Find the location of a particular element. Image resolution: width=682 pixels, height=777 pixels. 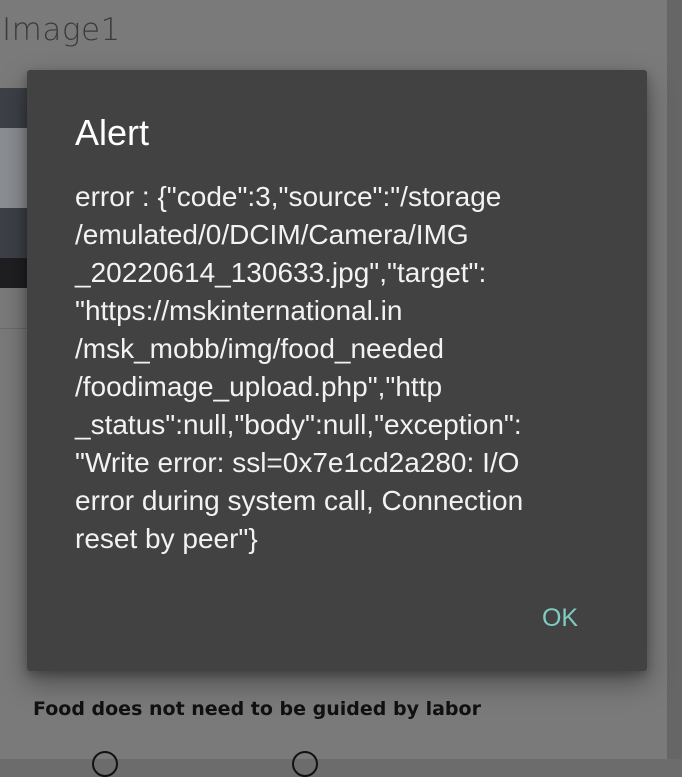

divider is located at coordinates (15, 328).